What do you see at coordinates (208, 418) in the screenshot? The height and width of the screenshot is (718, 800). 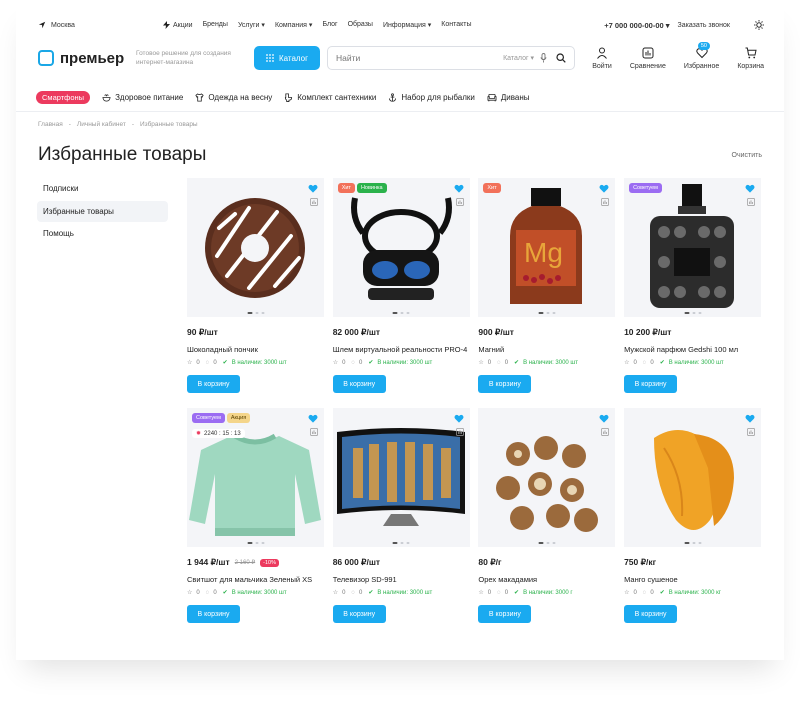 I see `product-badge: Советуем` at bounding box center [208, 418].